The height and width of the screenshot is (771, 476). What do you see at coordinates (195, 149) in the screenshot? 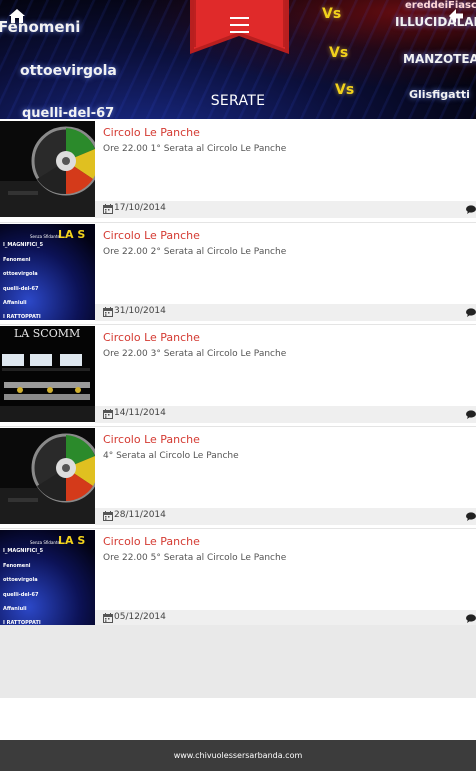
I see `event-description: Ore 22.00 1° Serata al Circolo Le Panche` at bounding box center [195, 149].